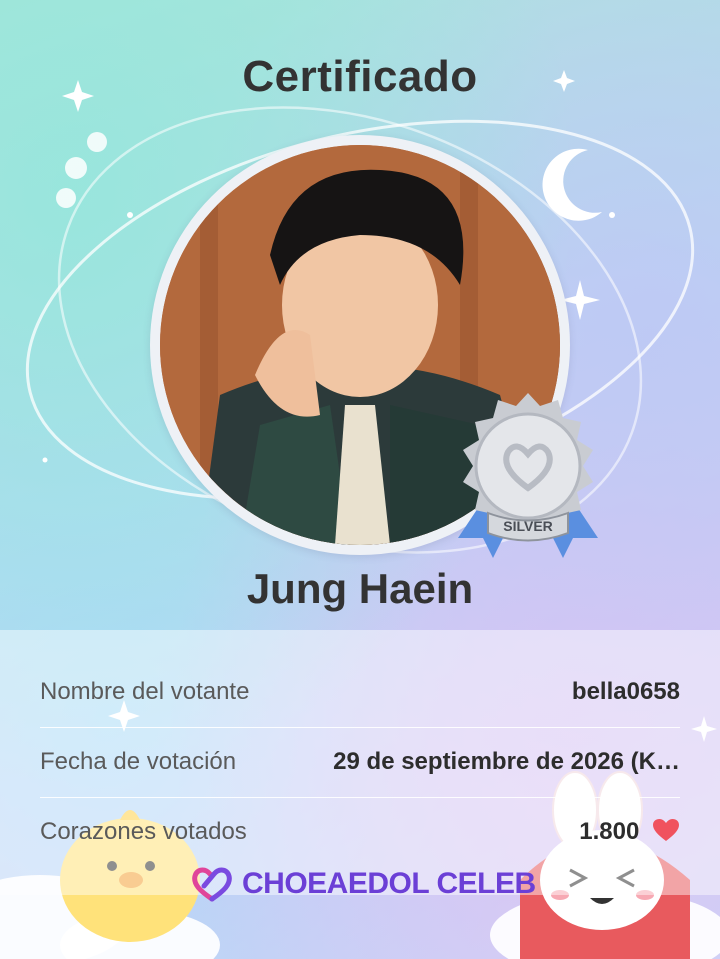  I want to click on voter-row: Nombre del votante bella0658, so click(360, 692).